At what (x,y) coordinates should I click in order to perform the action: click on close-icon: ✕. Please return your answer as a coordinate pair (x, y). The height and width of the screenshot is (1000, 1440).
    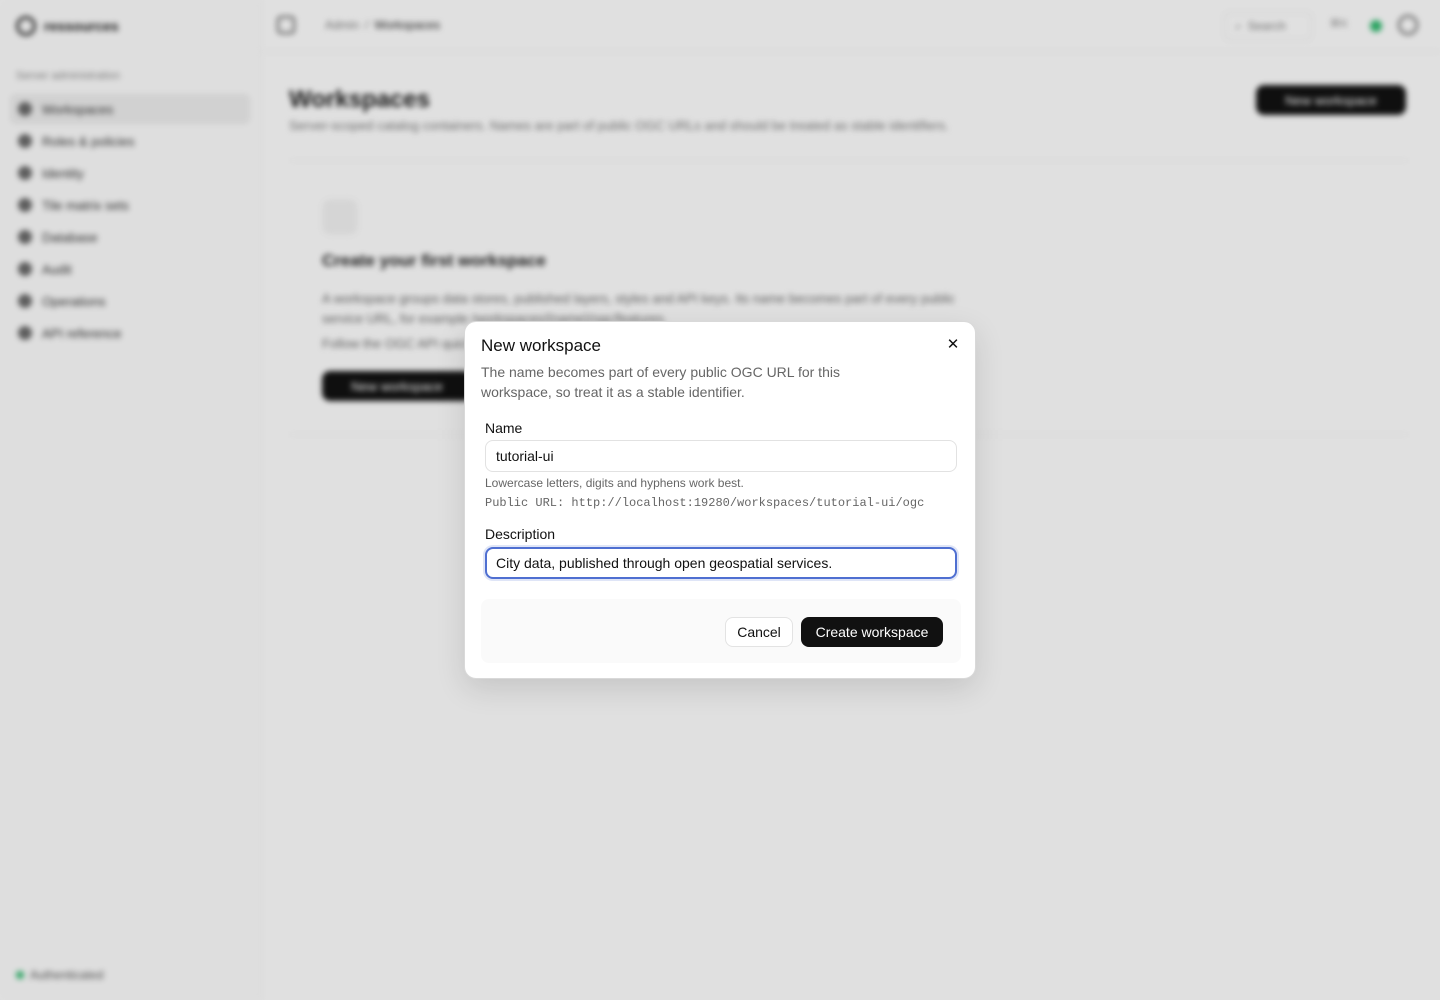
    Looking at the image, I should click on (953, 344).